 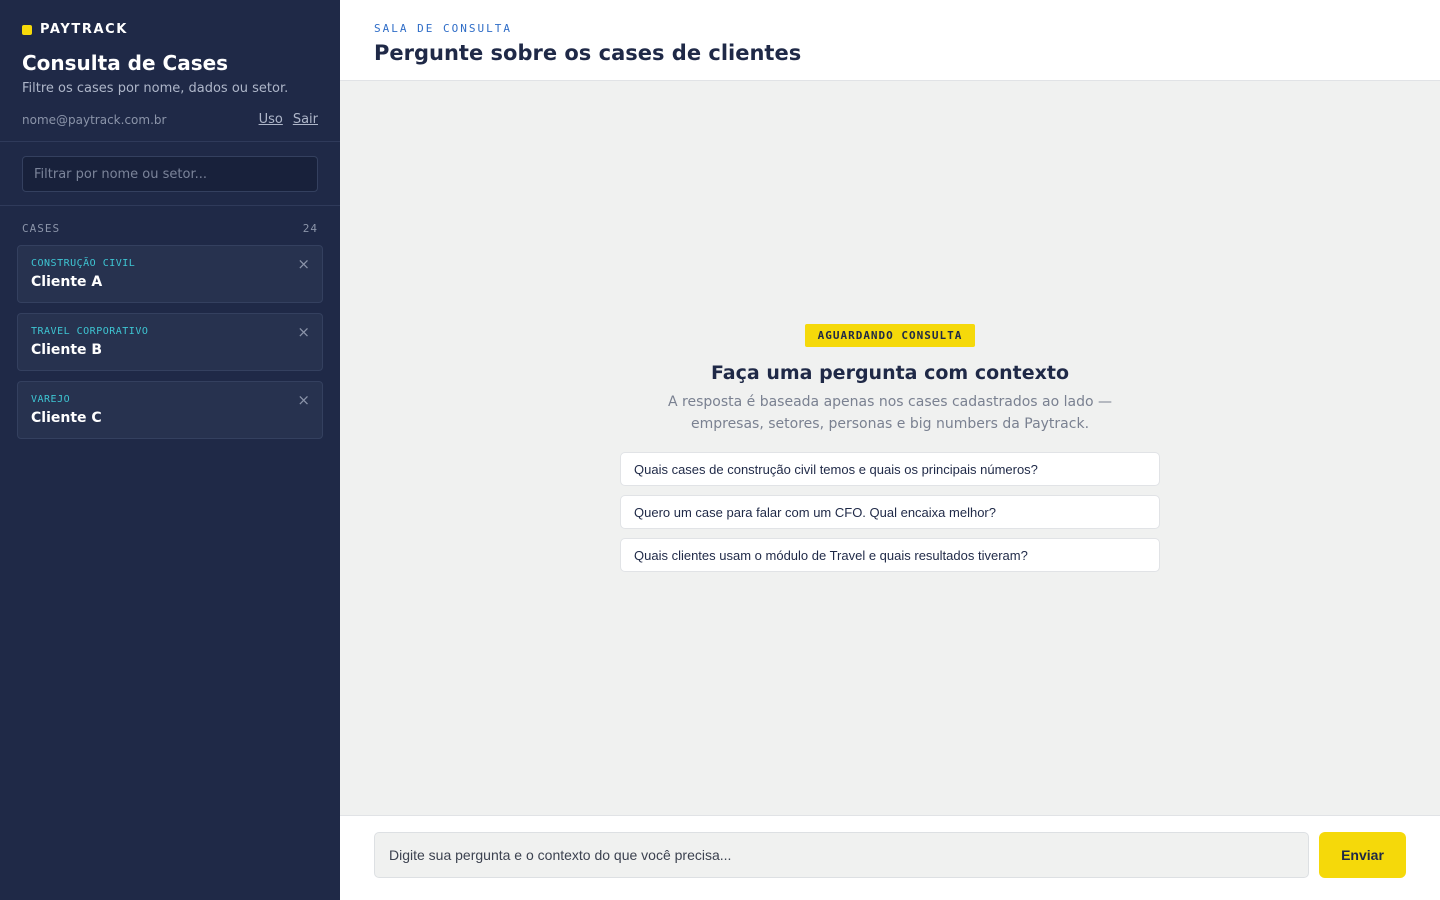 What do you see at coordinates (310, 228) in the screenshot?
I see `cases-count: 24` at bounding box center [310, 228].